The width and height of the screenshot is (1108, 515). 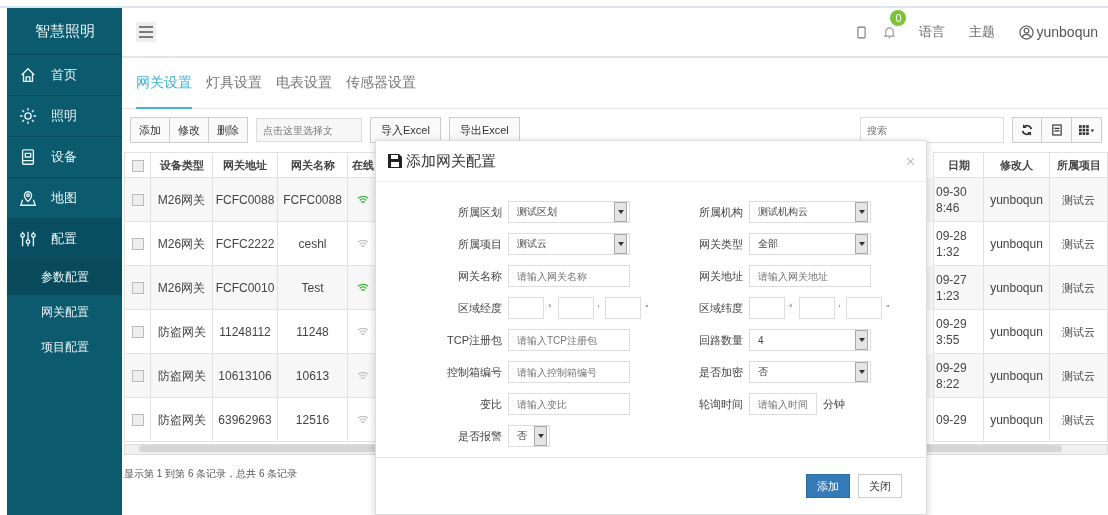 What do you see at coordinates (910, 161) in the screenshot?
I see `close-button` at bounding box center [910, 161].